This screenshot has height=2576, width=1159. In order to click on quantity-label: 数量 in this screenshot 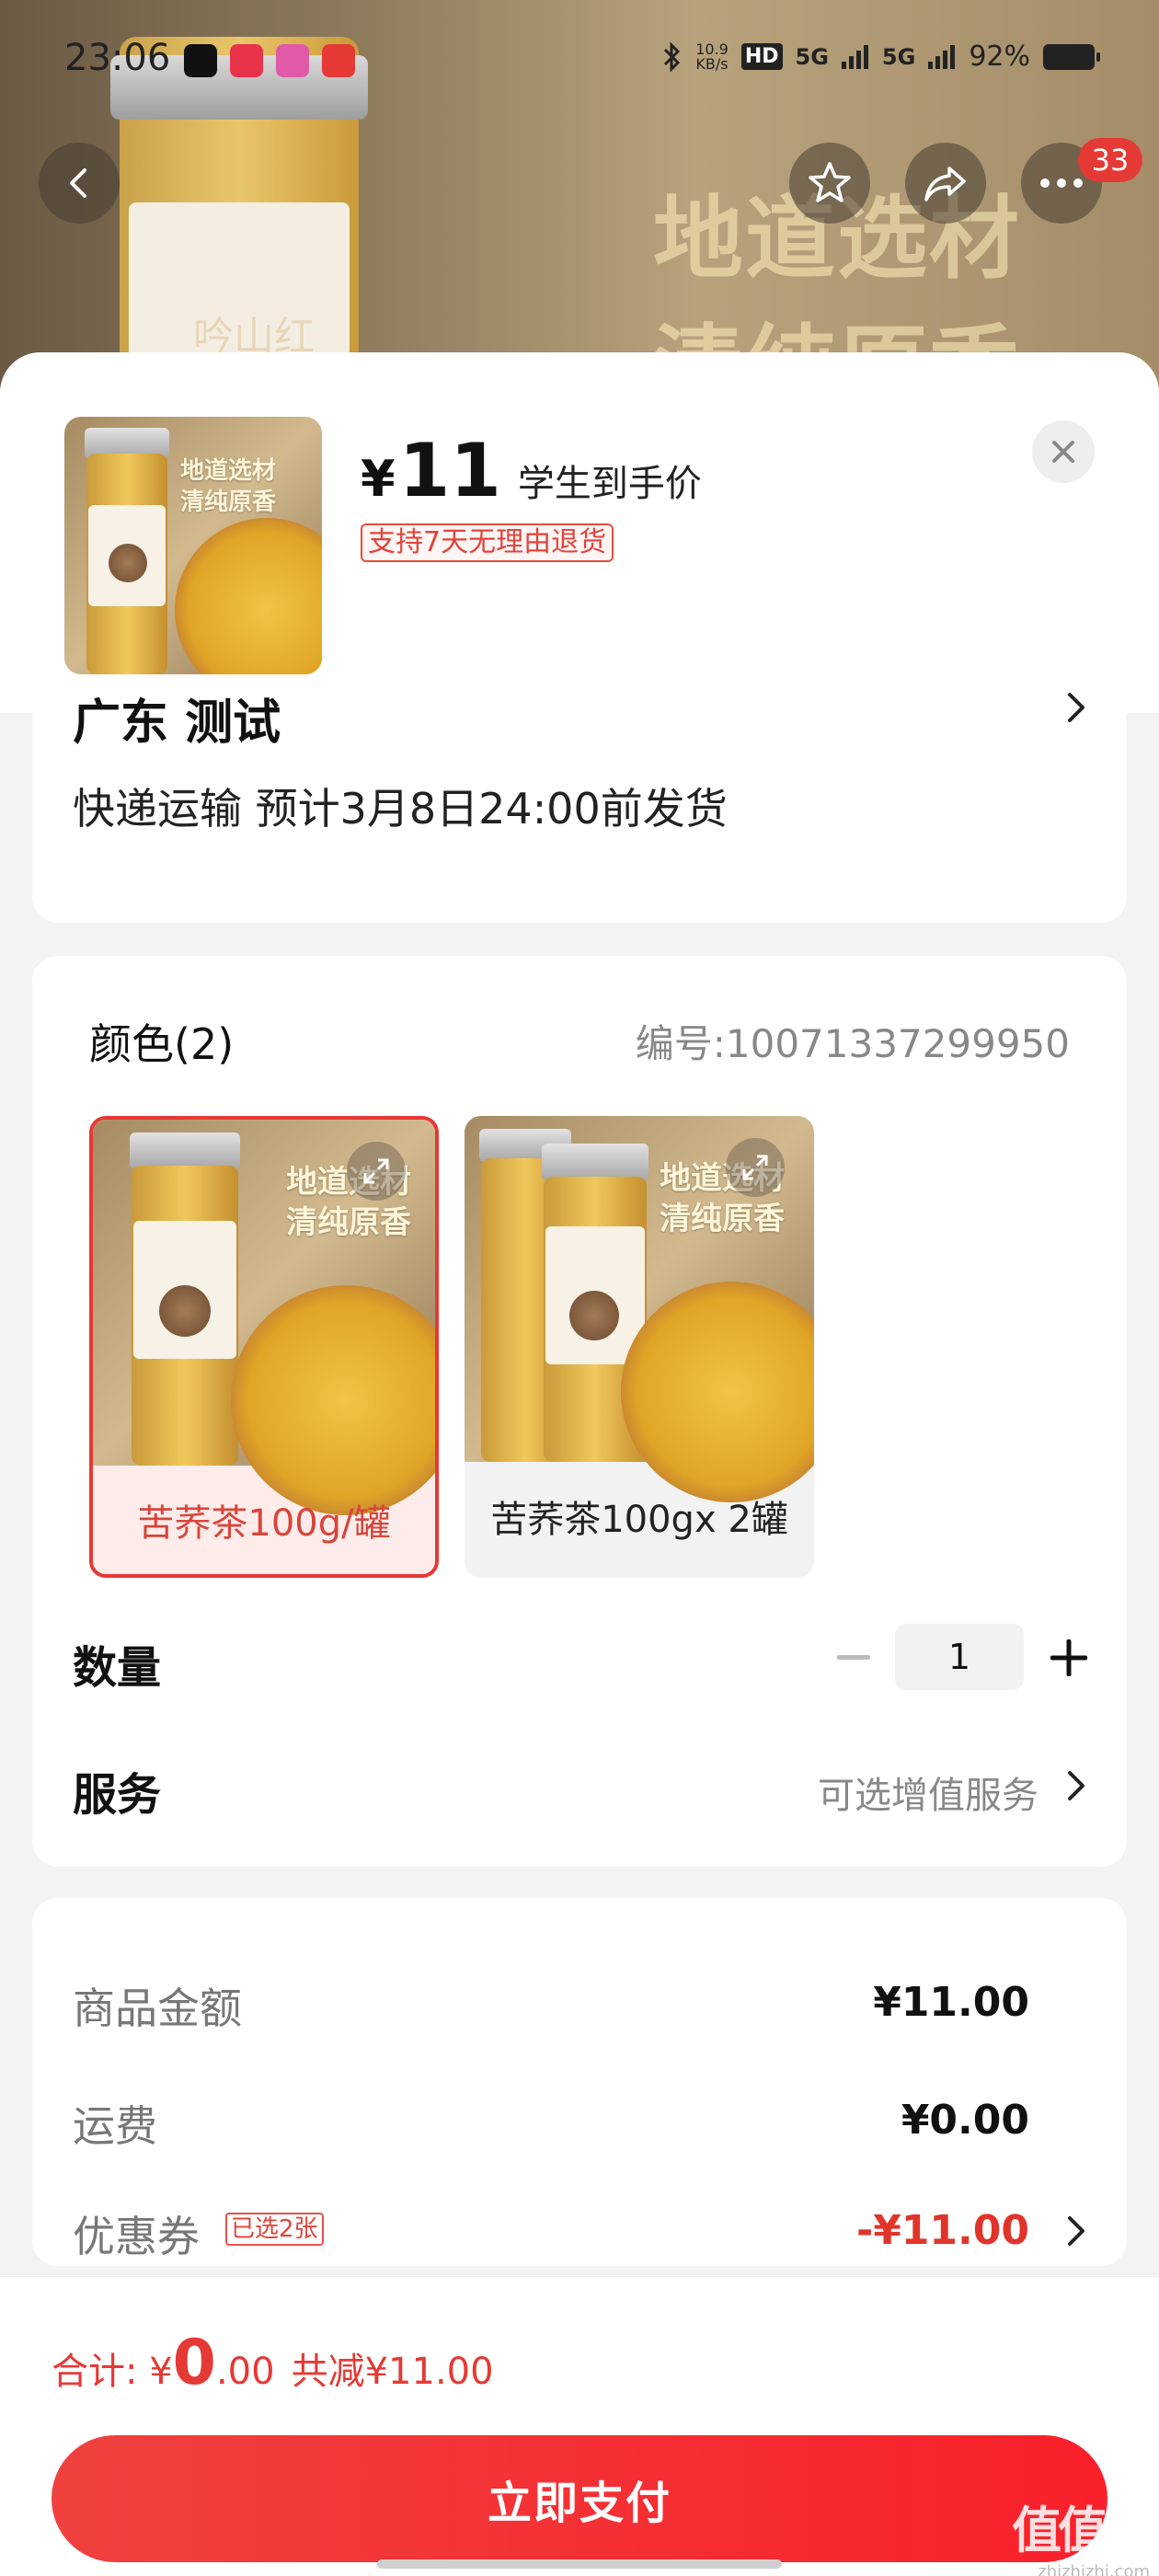, I will do `click(117, 1668)`.